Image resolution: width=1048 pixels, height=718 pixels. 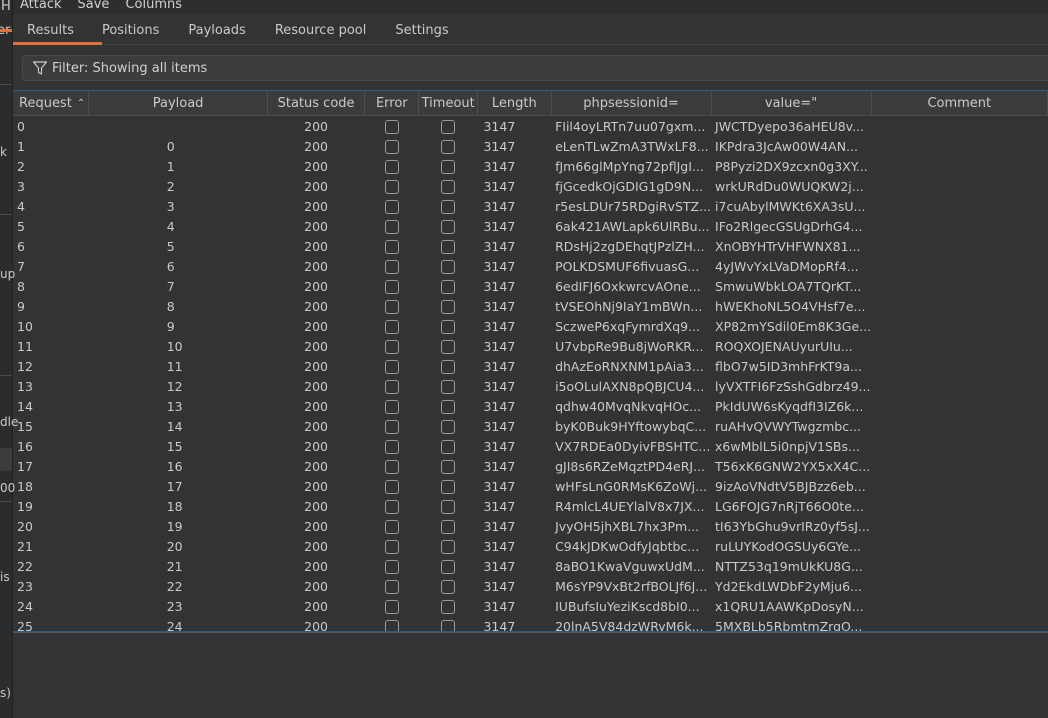 I want to click on filter-bar: Filter: Showing all items, so click(x=535, y=68).